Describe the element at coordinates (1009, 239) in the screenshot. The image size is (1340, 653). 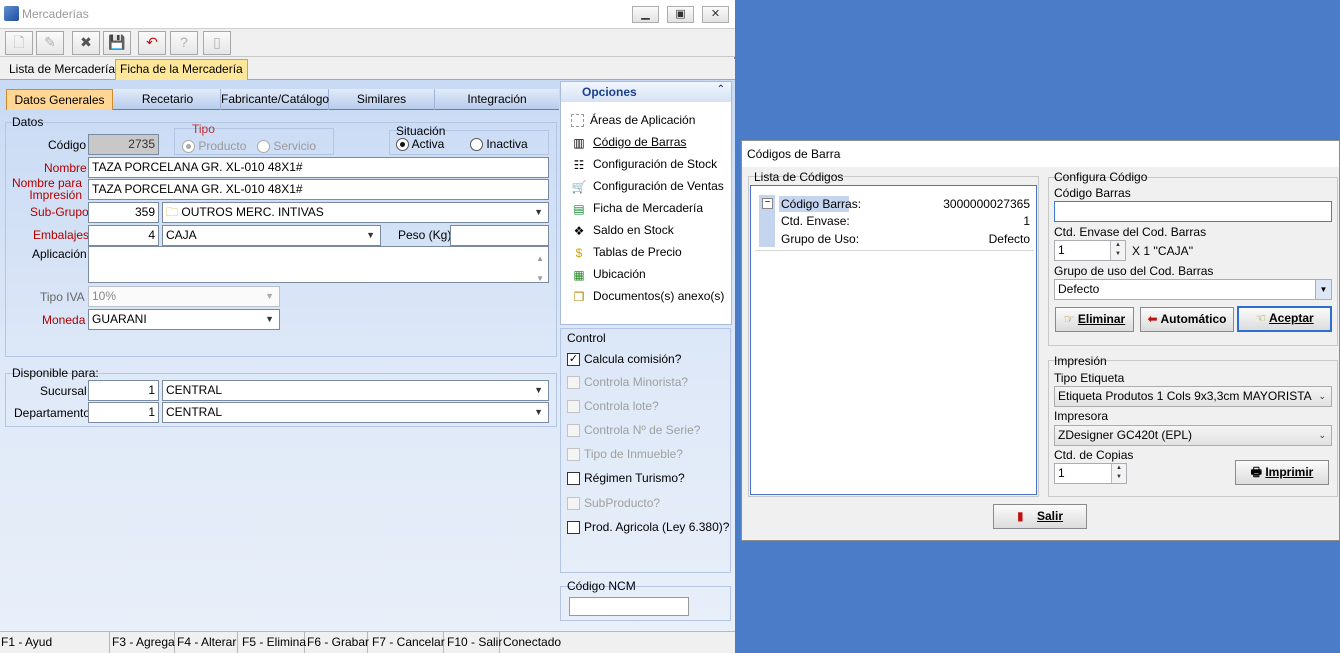
I see `tree-value-grupo-uso: Defecto` at that location.